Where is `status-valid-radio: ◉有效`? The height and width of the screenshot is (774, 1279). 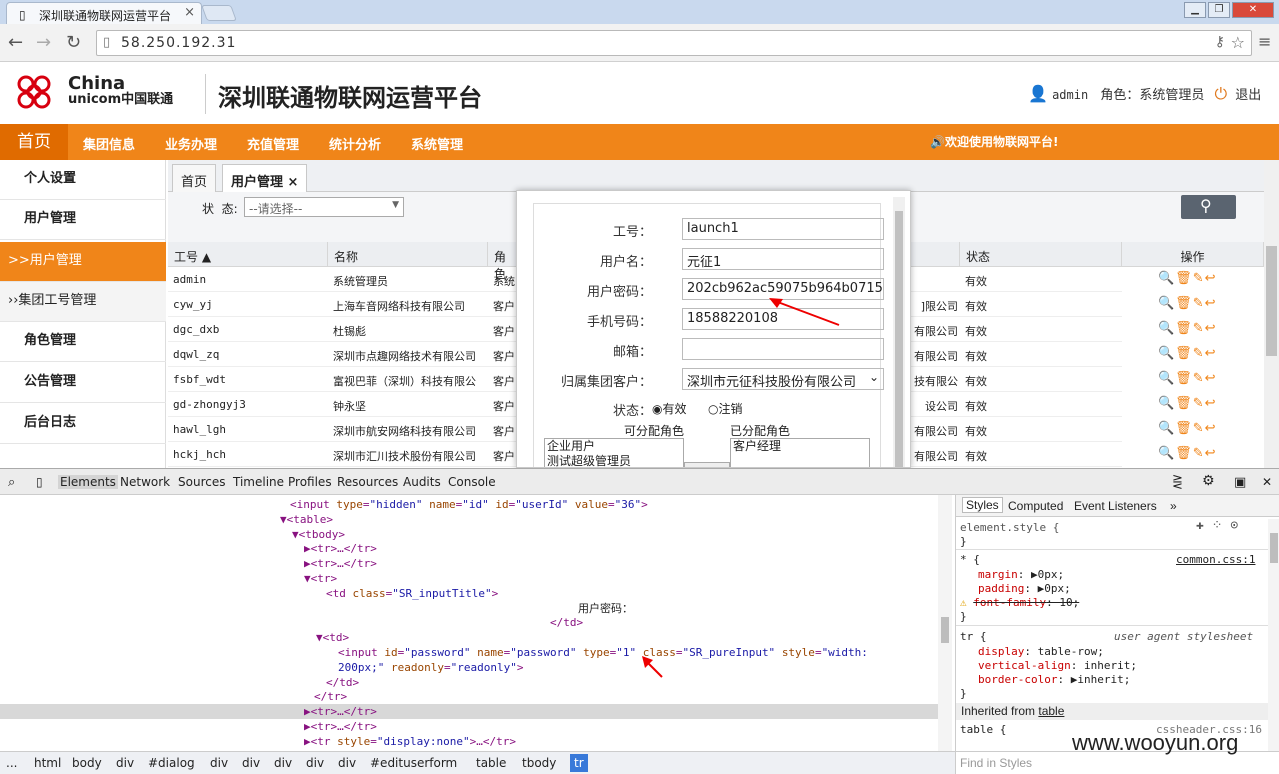 status-valid-radio: ◉有效 is located at coordinates (669, 408).